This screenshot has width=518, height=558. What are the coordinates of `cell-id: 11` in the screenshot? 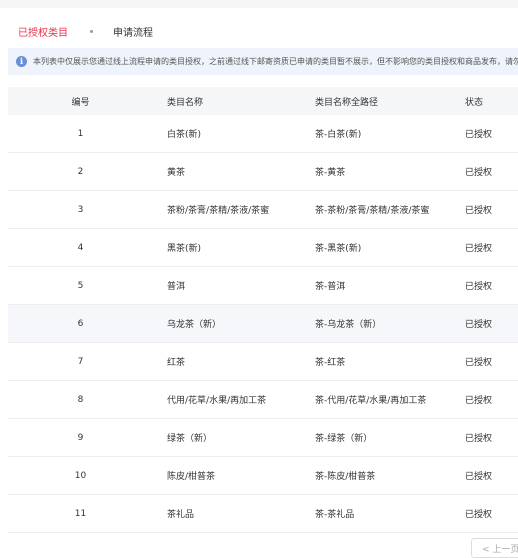 It's located at (80, 513).